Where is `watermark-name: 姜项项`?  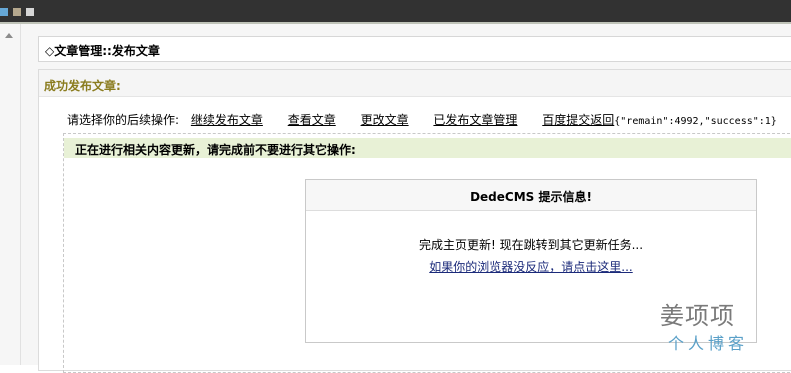 watermark-name: 姜项项 is located at coordinates (697, 316).